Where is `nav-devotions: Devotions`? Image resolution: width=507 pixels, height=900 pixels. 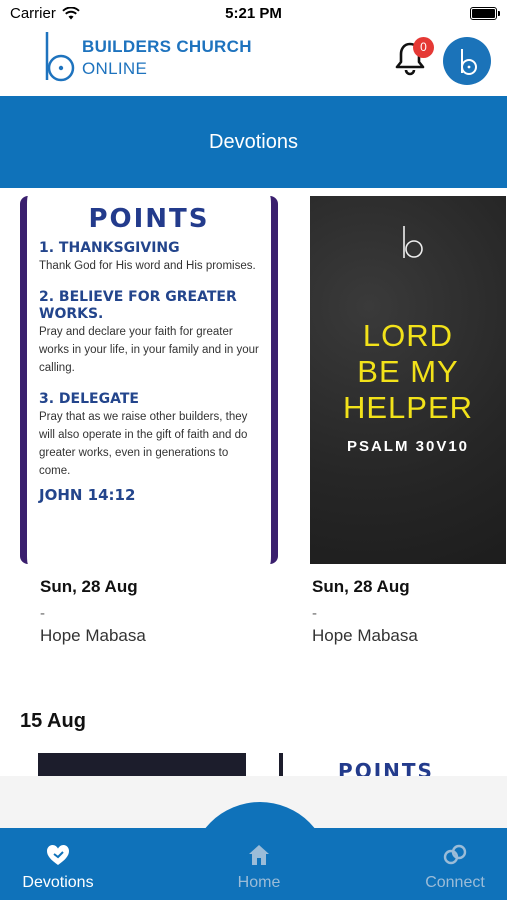 nav-devotions: Devotions is located at coordinates (61, 864).